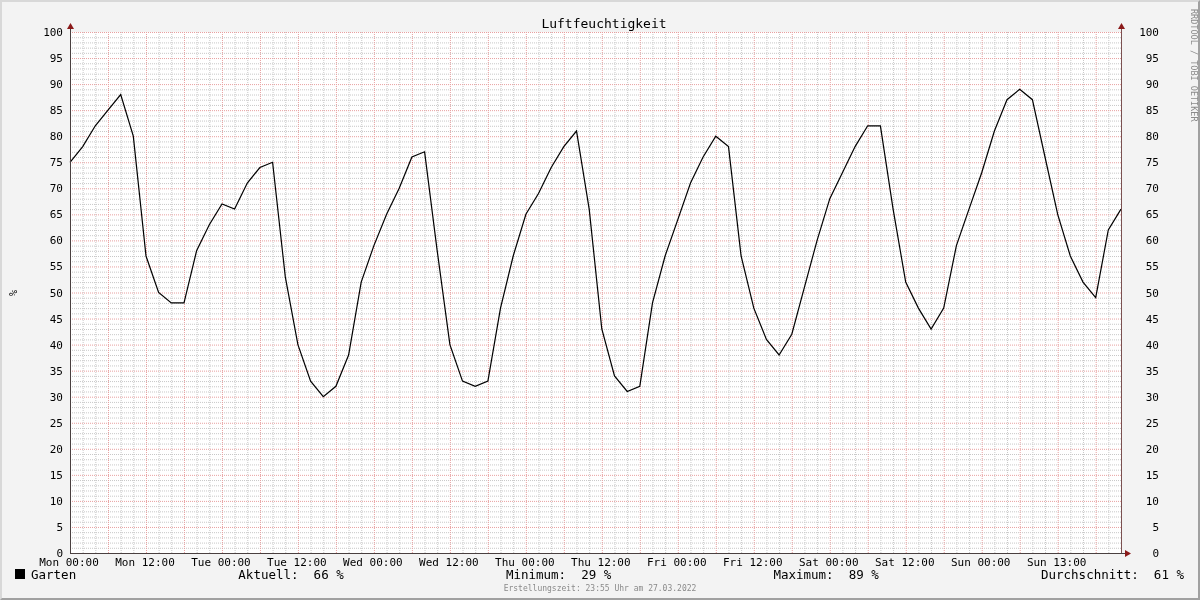 The height and width of the screenshot is (600, 1200). What do you see at coordinates (221, 561) in the screenshot?
I see `x-tick-label: Tue 00:00` at bounding box center [221, 561].